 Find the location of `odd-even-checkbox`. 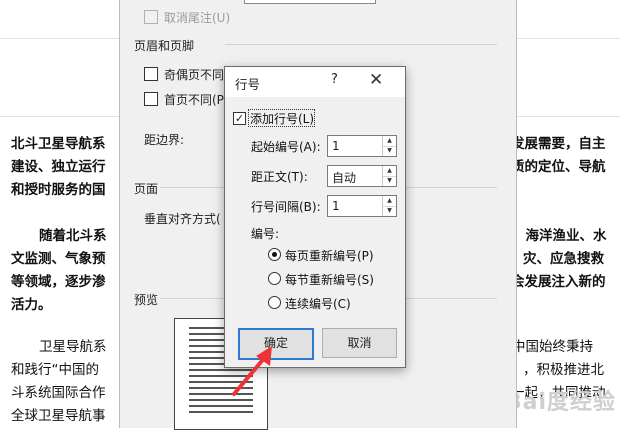

odd-even-checkbox is located at coordinates (151, 74).